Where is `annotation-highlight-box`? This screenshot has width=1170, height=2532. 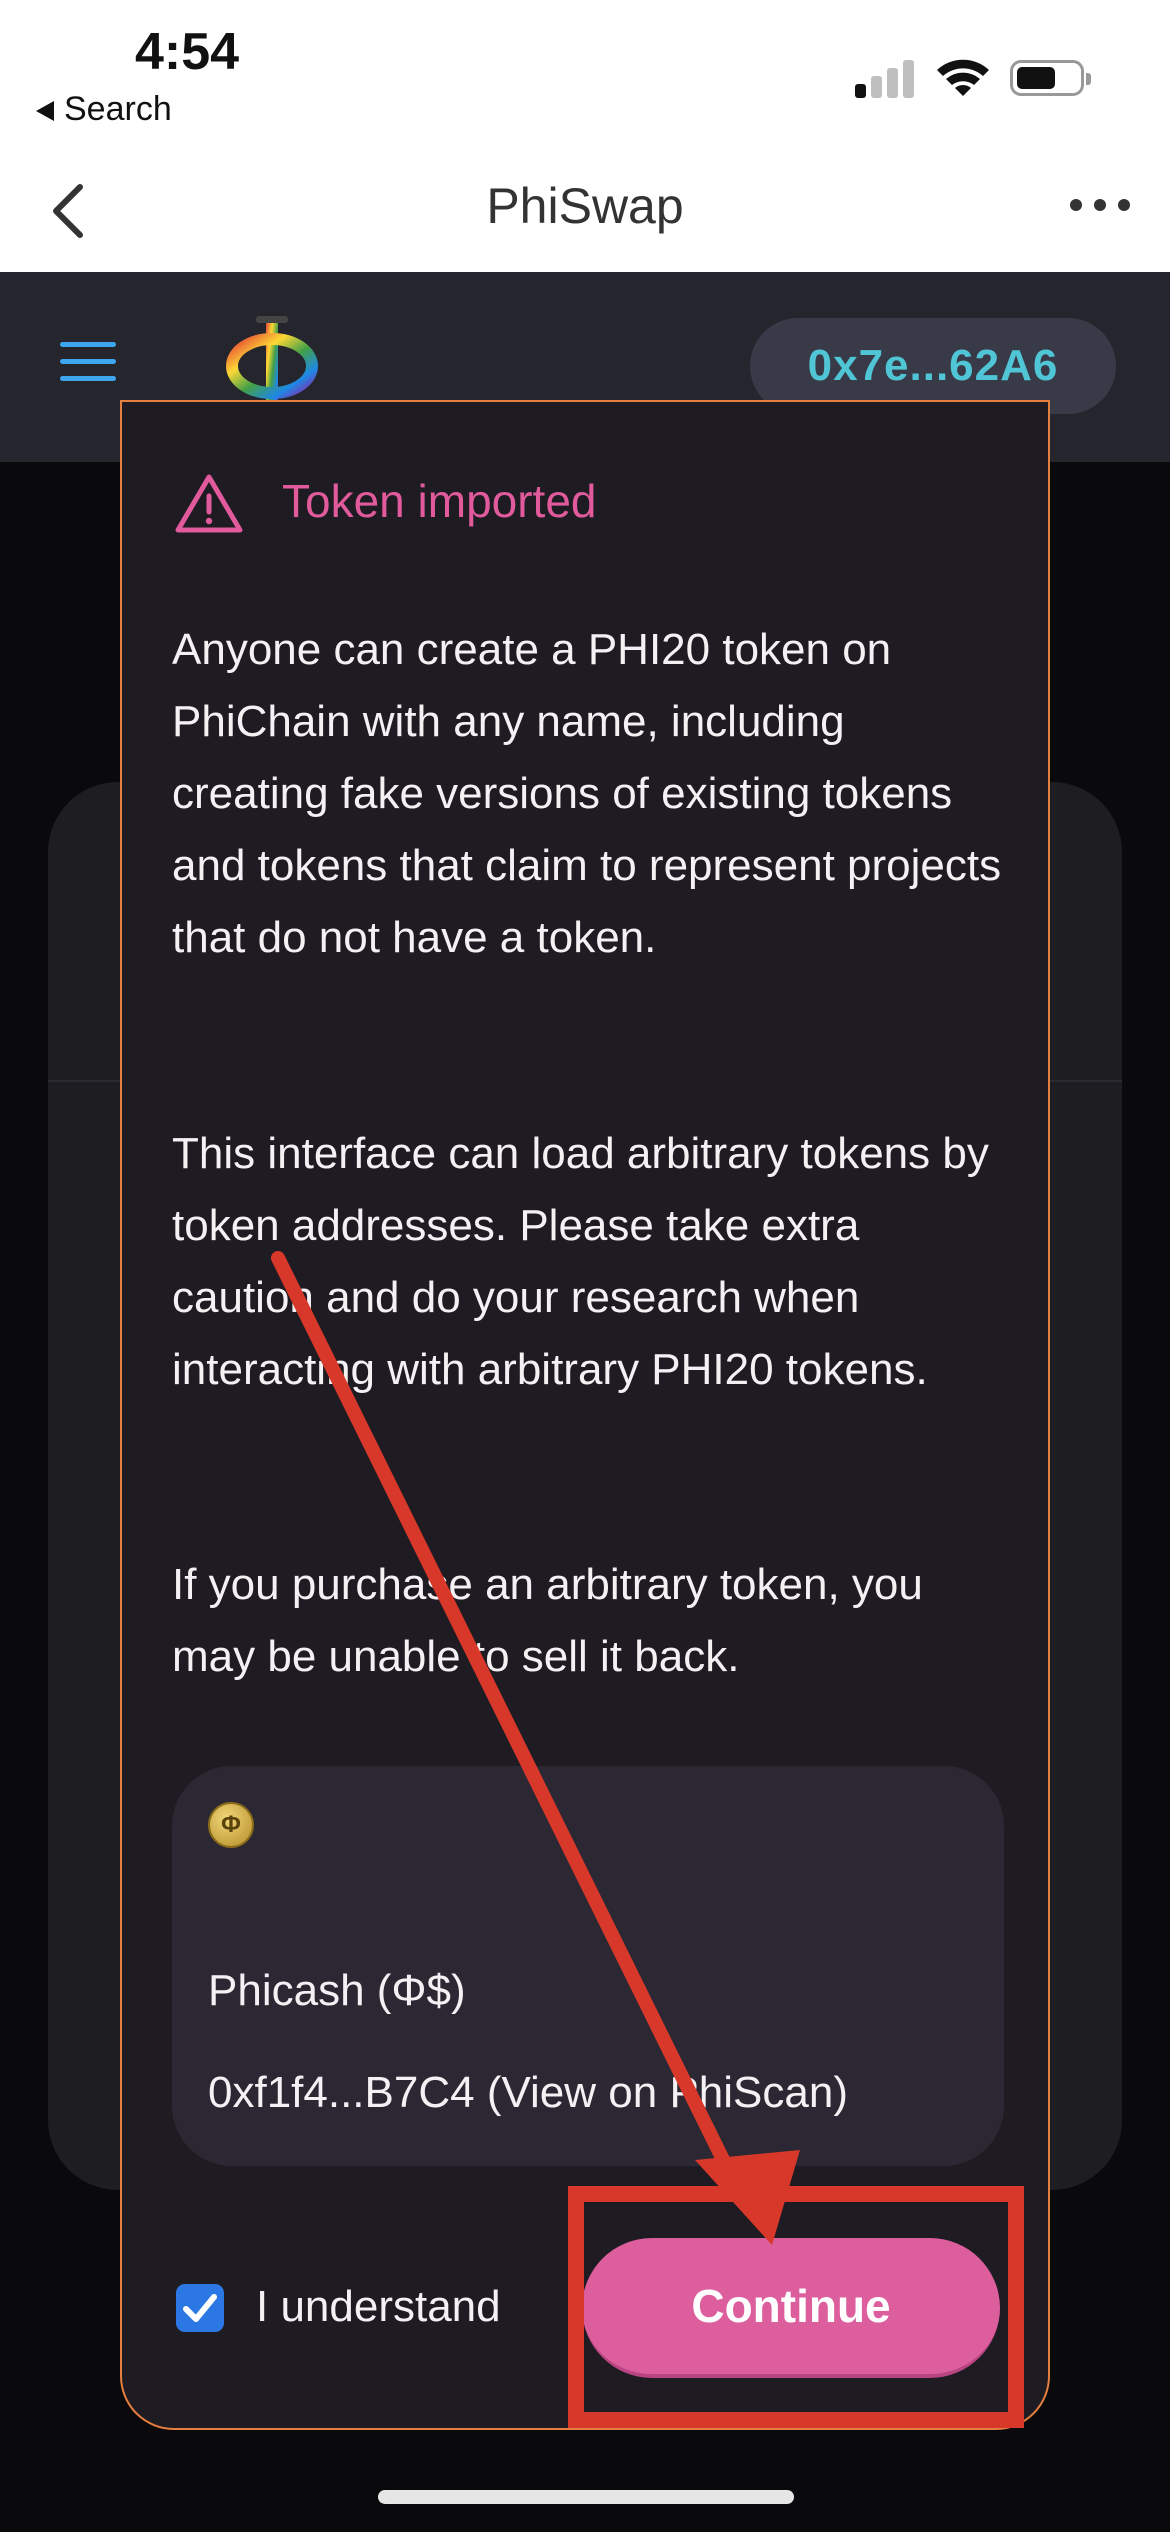
annotation-highlight-box is located at coordinates (796, 2307).